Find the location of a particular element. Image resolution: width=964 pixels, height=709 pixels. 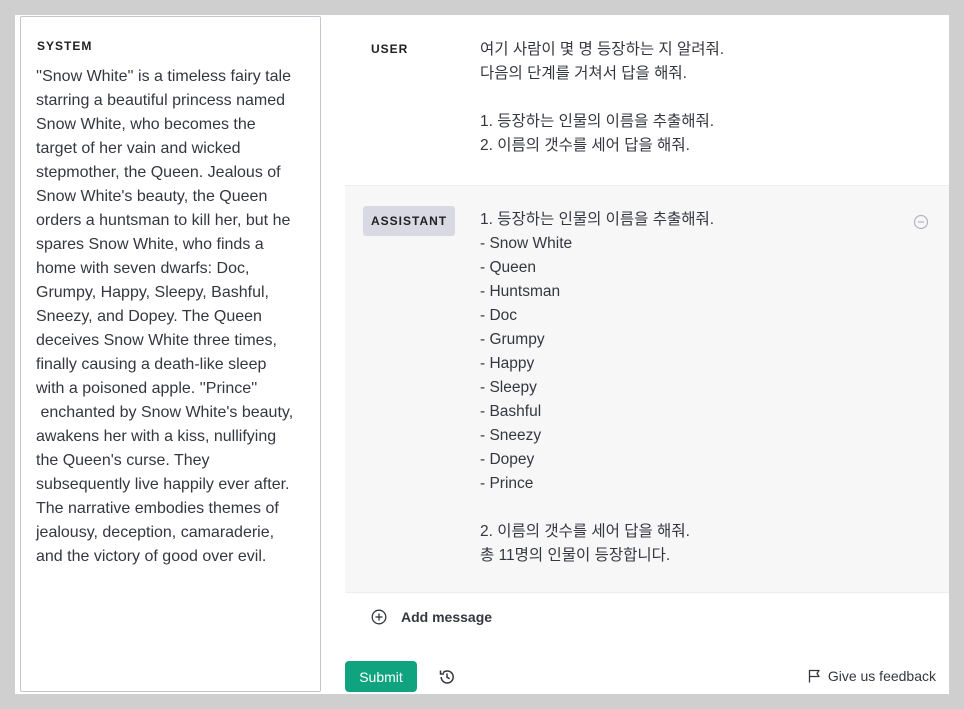

user-role-badge: USER is located at coordinates (389, 49).